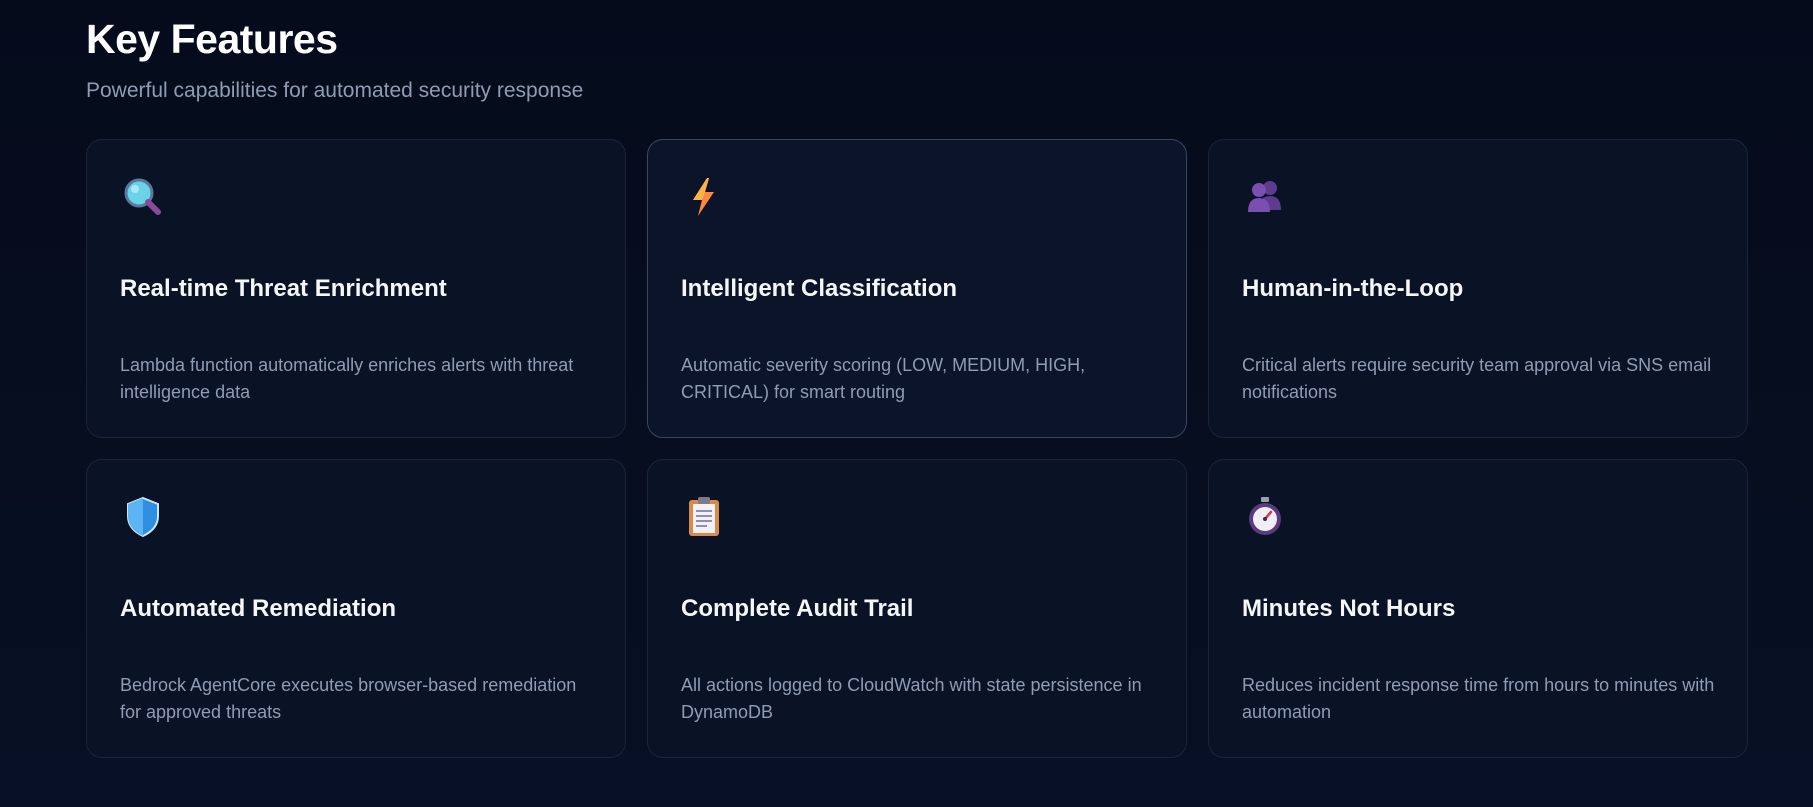 Image resolution: width=1813 pixels, height=807 pixels. I want to click on people-icon, so click(1264, 196).